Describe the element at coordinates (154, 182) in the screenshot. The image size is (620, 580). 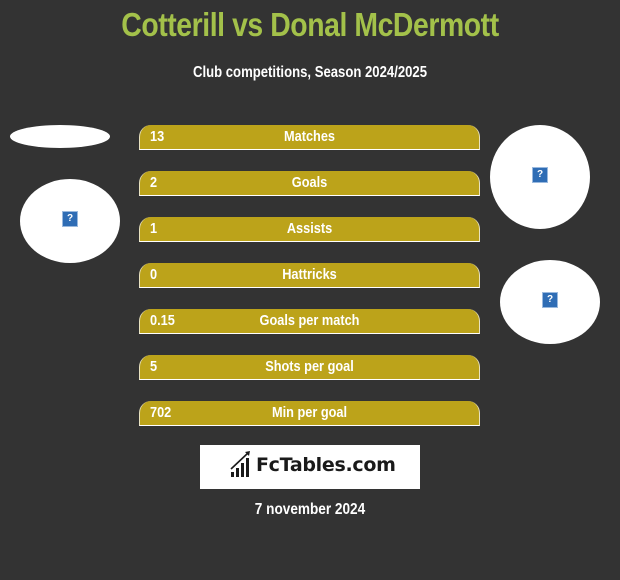
I see `stat-value: 2` at that location.